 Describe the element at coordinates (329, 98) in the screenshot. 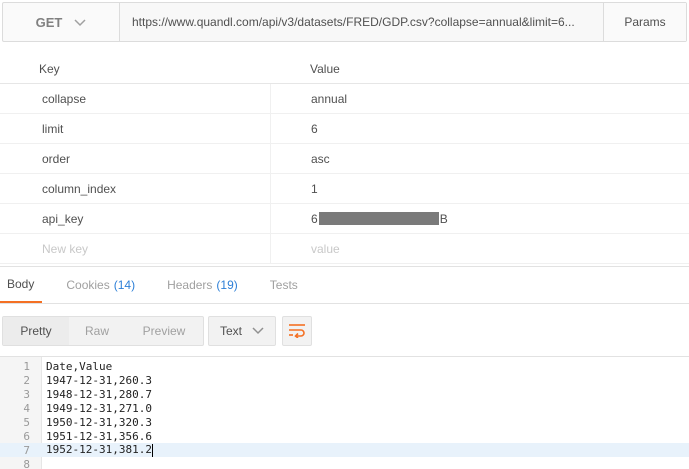

I see `param-value: annual` at that location.